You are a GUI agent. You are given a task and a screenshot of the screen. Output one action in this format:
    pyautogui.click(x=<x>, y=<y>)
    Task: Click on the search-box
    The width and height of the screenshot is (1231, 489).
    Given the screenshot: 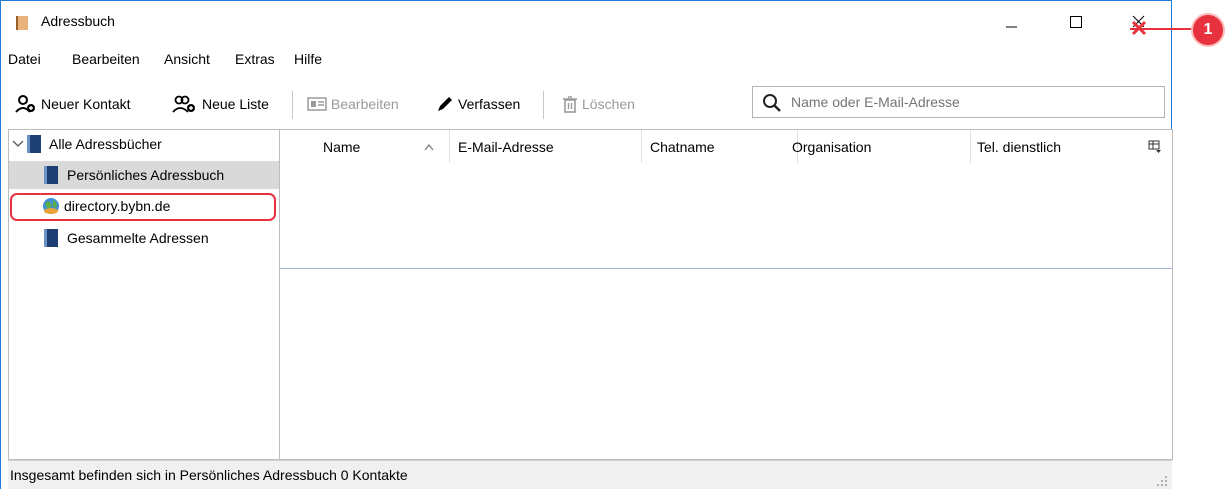 What is the action you would take?
    pyautogui.click(x=958, y=102)
    